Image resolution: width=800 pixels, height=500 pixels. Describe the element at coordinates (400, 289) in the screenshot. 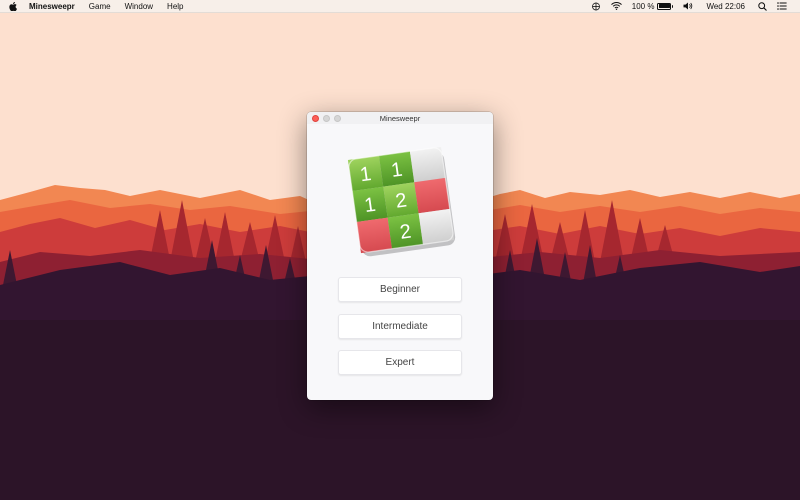

I see `beginner-button: Beginner` at that location.